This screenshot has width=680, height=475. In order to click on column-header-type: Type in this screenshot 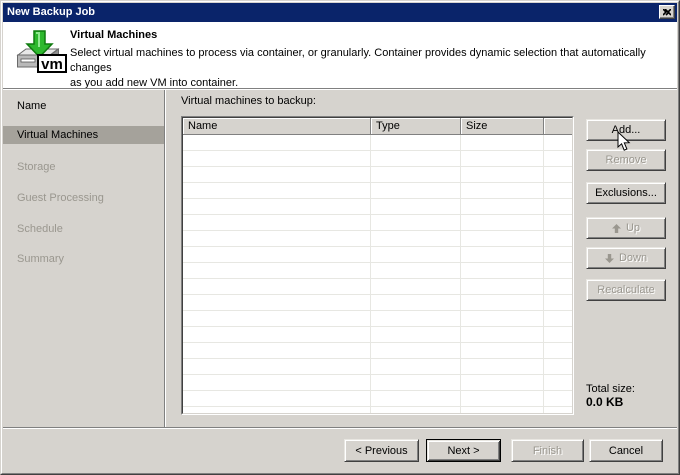, I will do `click(416, 126)`.